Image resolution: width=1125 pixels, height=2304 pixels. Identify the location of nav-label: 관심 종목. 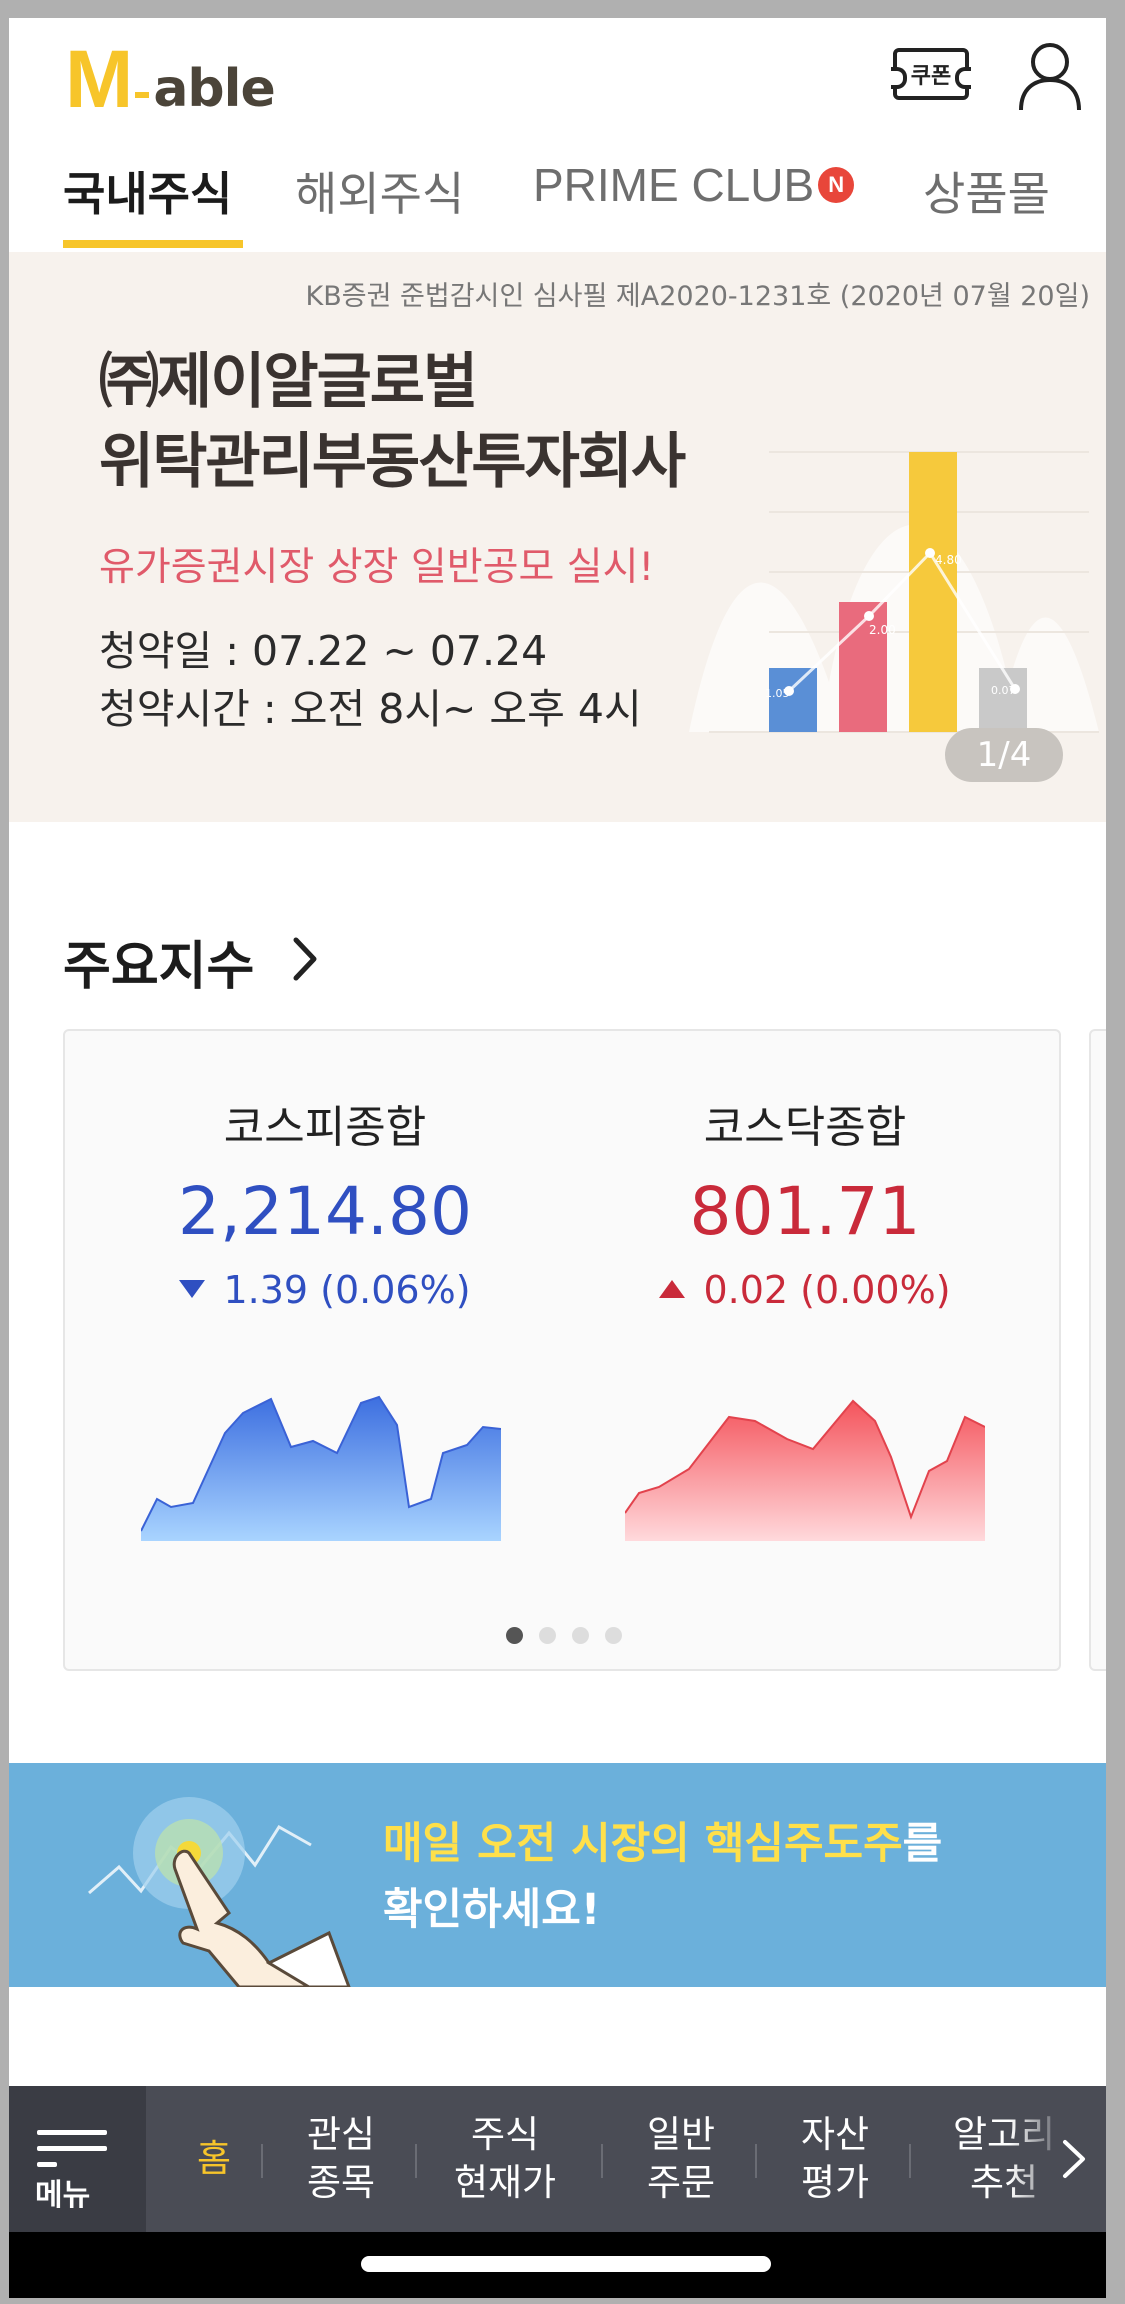
(341, 2158).